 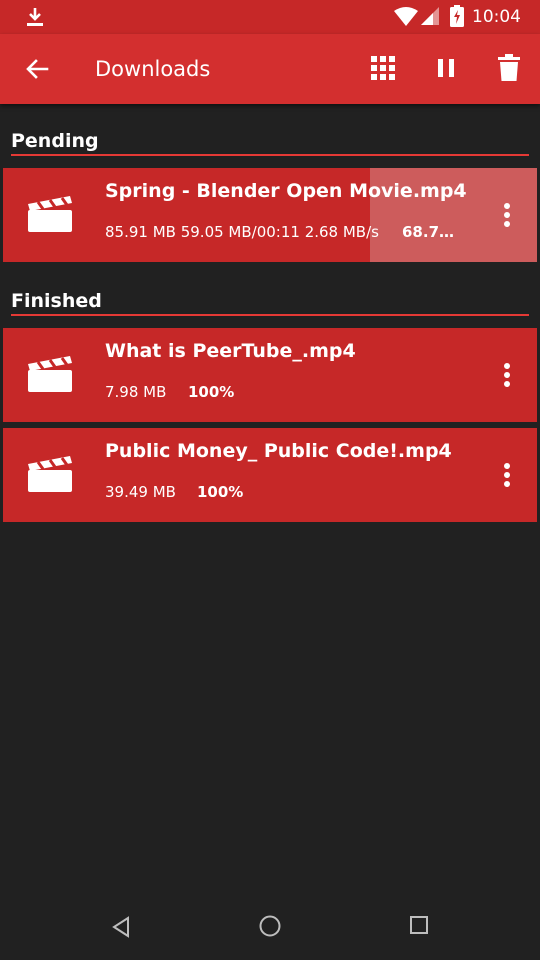 What do you see at coordinates (270, 69) in the screenshot?
I see `app-bar: Downloads` at bounding box center [270, 69].